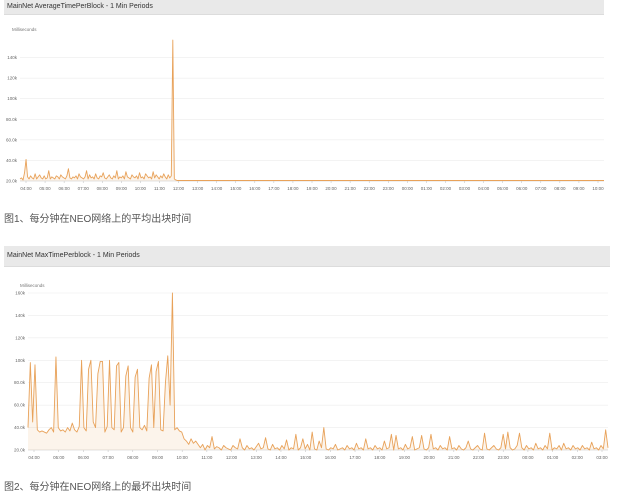 This screenshot has height=498, width=629. What do you see at coordinates (20, 293) in the screenshot?
I see `y-tick-label: 160k` at bounding box center [20, 293].